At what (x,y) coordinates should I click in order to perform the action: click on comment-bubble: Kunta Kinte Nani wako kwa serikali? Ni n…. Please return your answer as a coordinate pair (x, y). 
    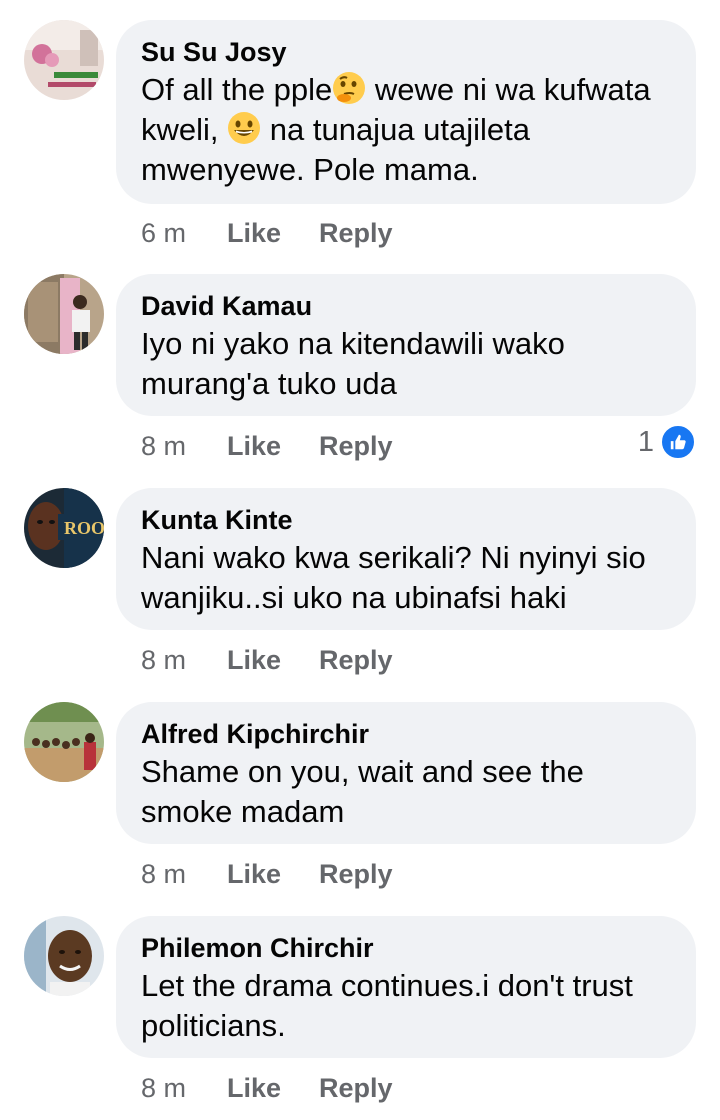
    Looking at the image, I should click on (406, 559).